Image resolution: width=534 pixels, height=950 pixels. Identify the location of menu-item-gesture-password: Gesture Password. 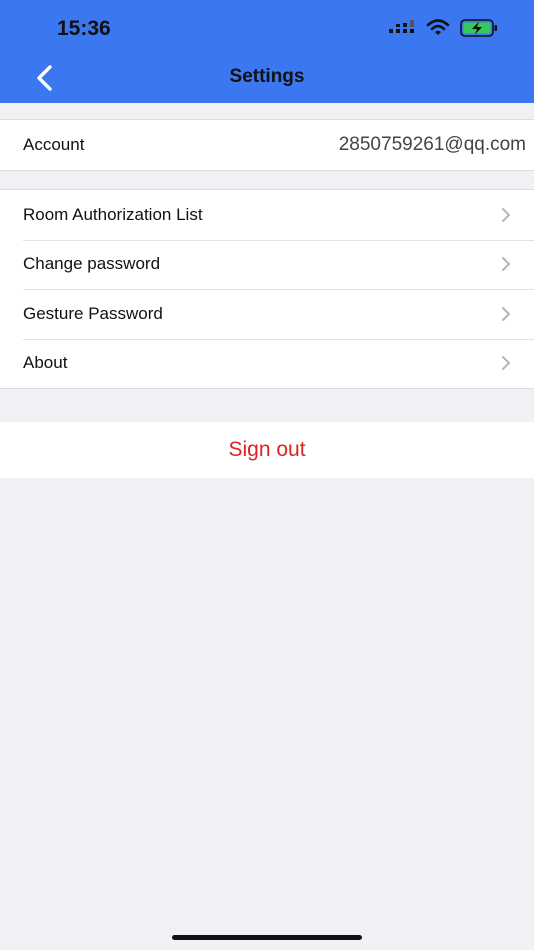
(267, 314).